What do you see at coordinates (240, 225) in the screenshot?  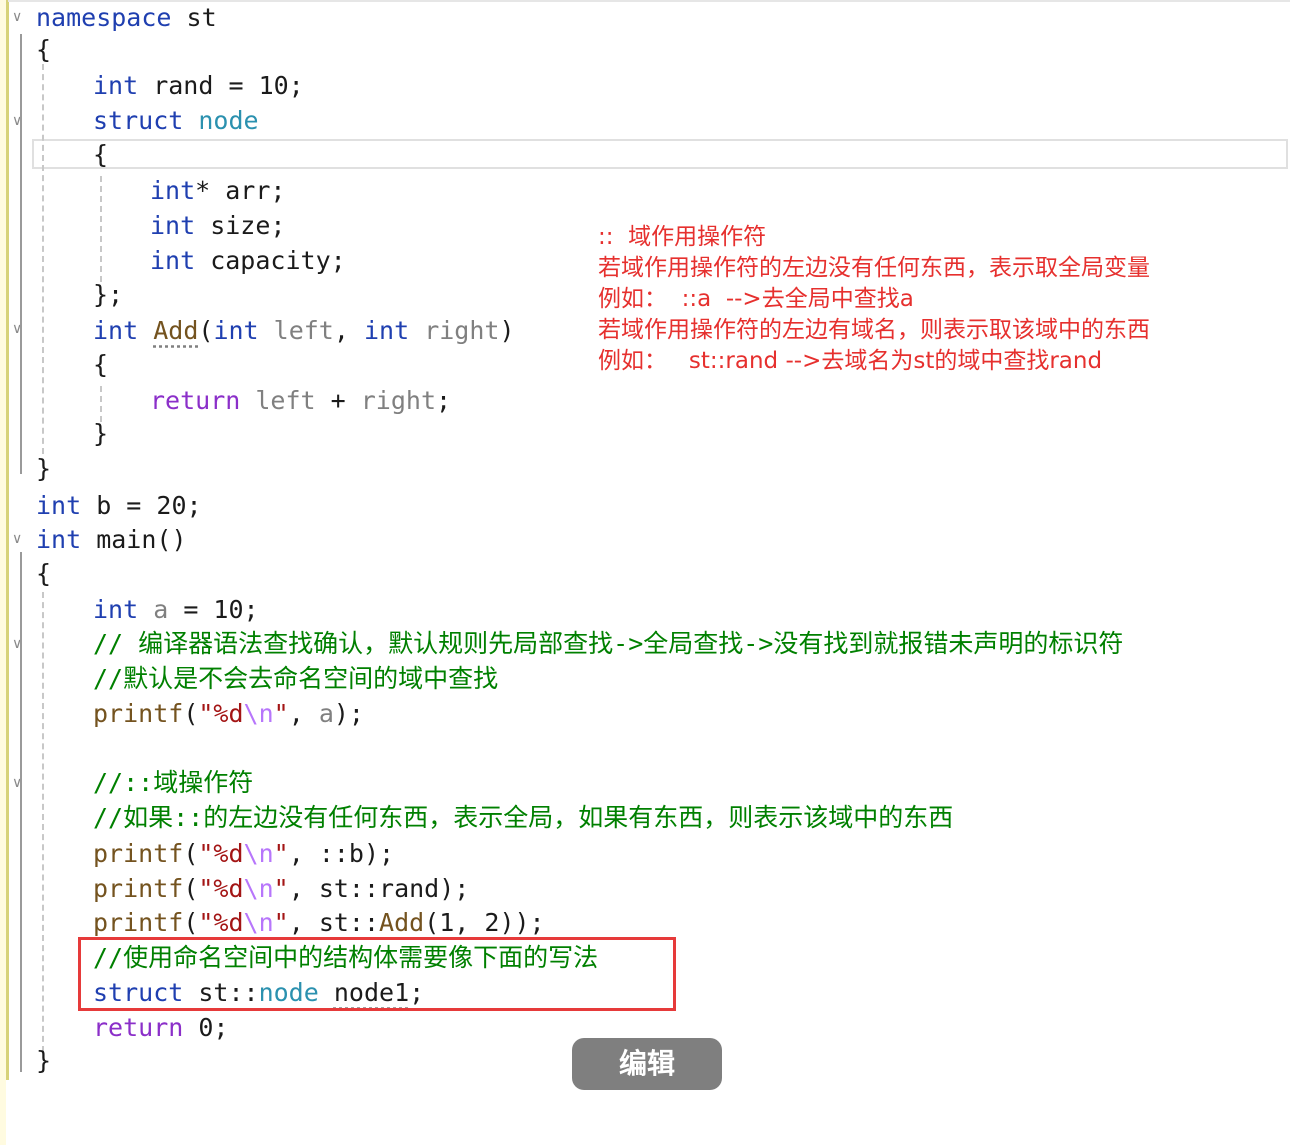 I see `code-text: size;` at bounding box center [240, 225].